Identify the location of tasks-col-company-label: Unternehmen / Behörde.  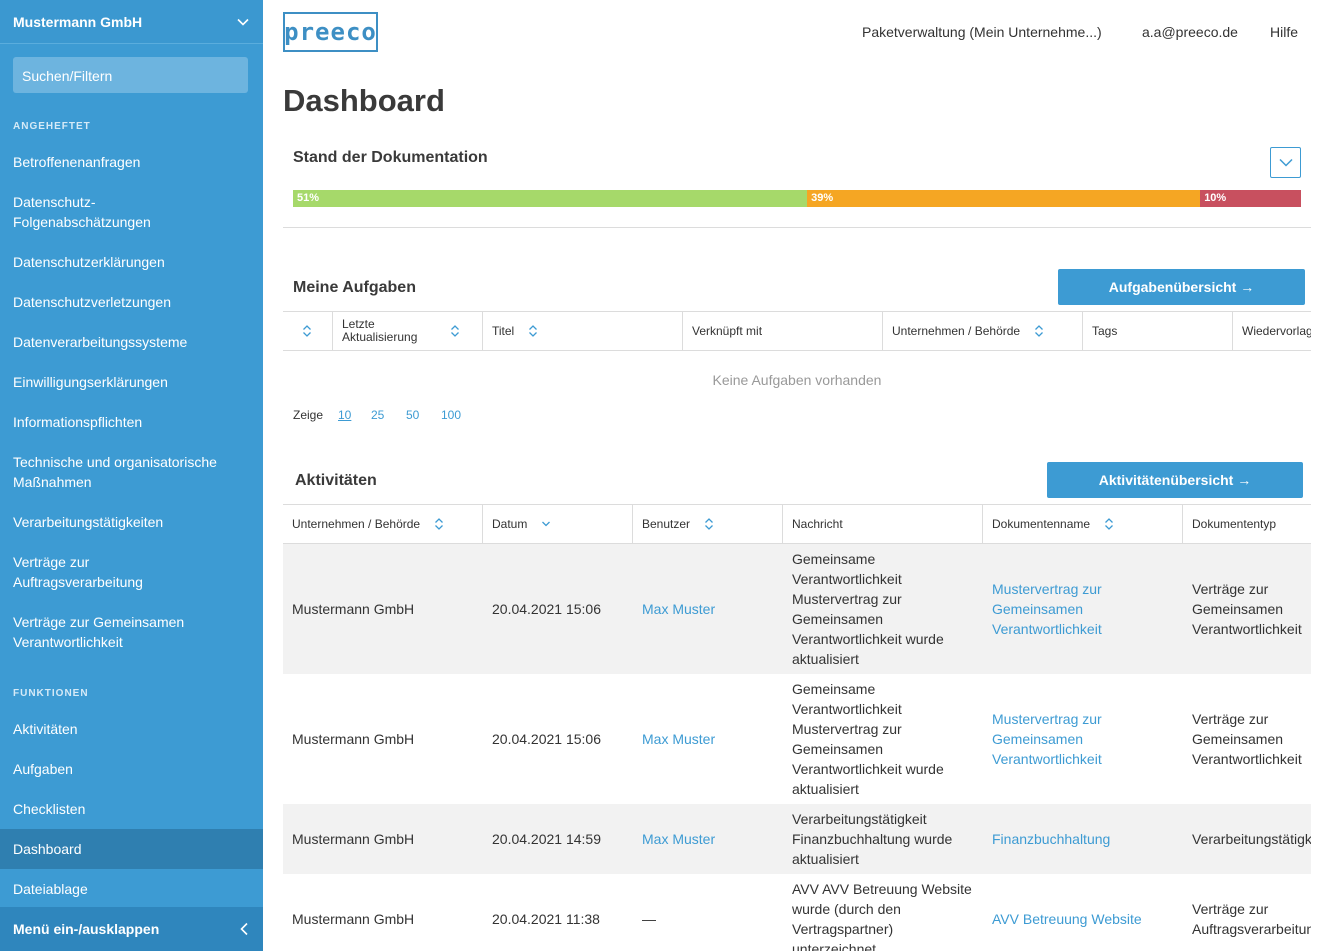
(956, 331).